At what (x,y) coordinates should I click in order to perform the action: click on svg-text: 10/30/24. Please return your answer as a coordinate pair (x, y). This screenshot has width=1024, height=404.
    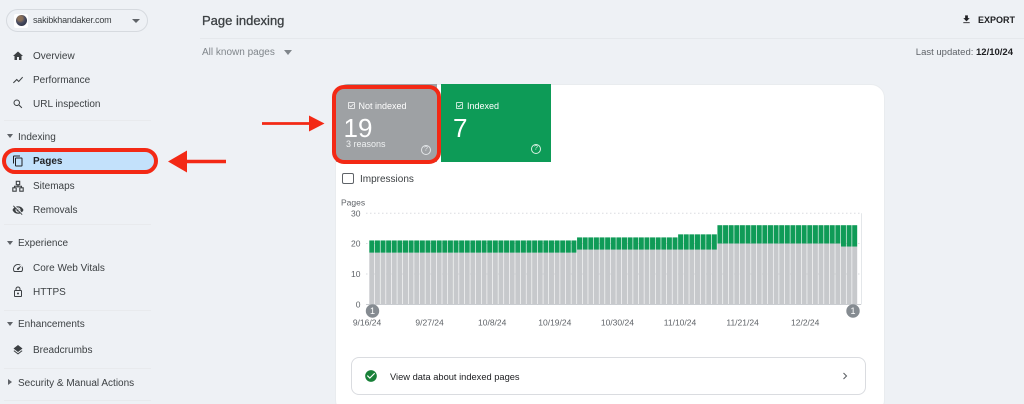
    Looking at the image, I should click on (617, 322).